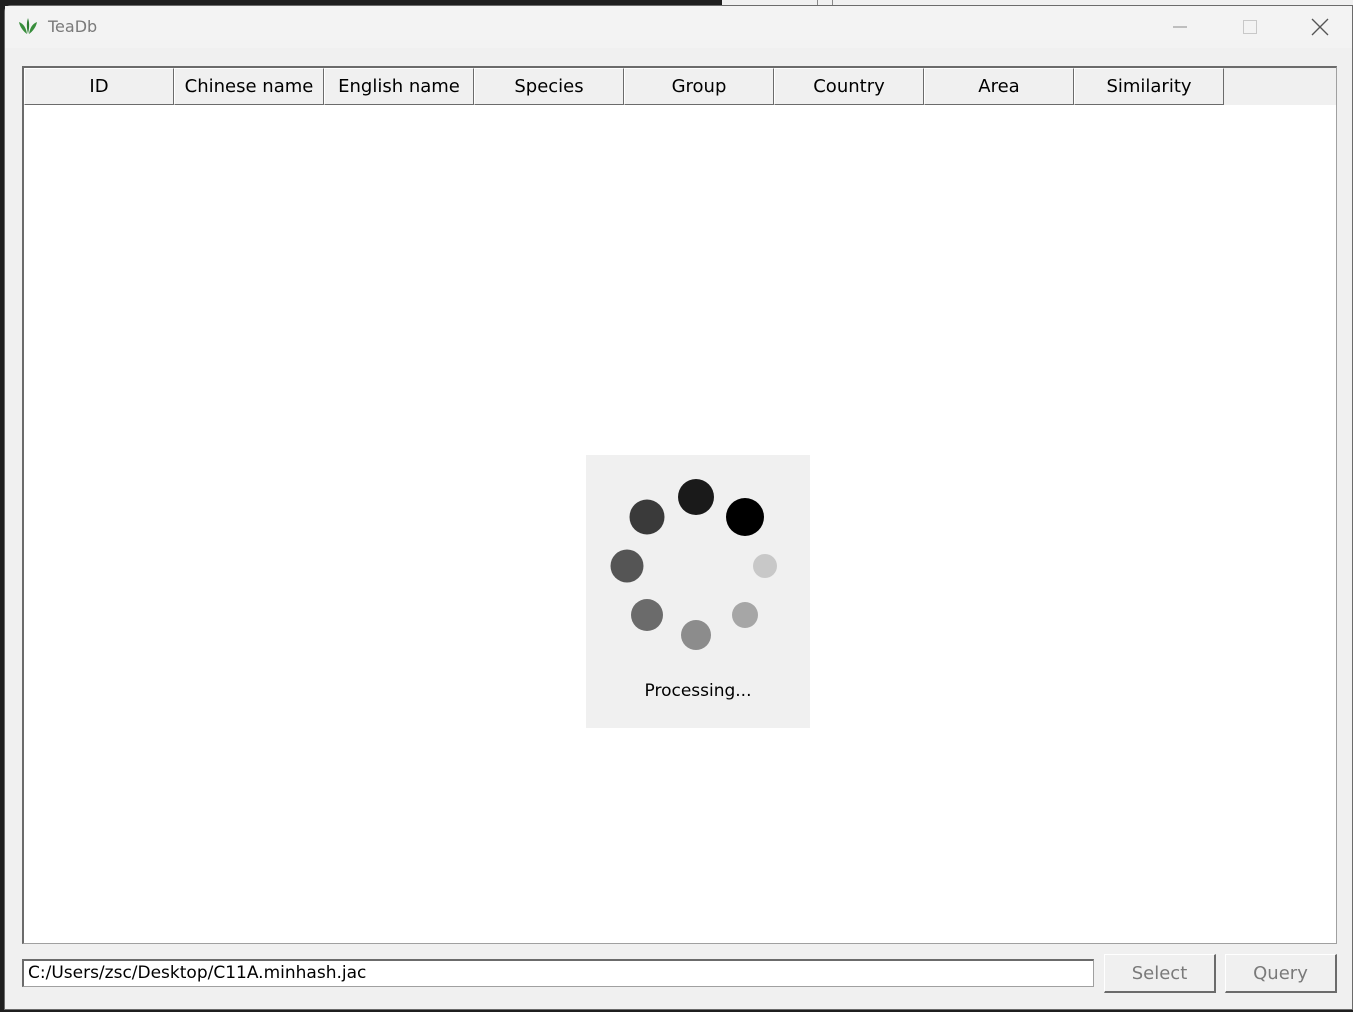  What do you see at coordinates (1149, 86) in the screenshot?
I see `column-header-similarity: Similarity` at bounding box center [1149, 86].